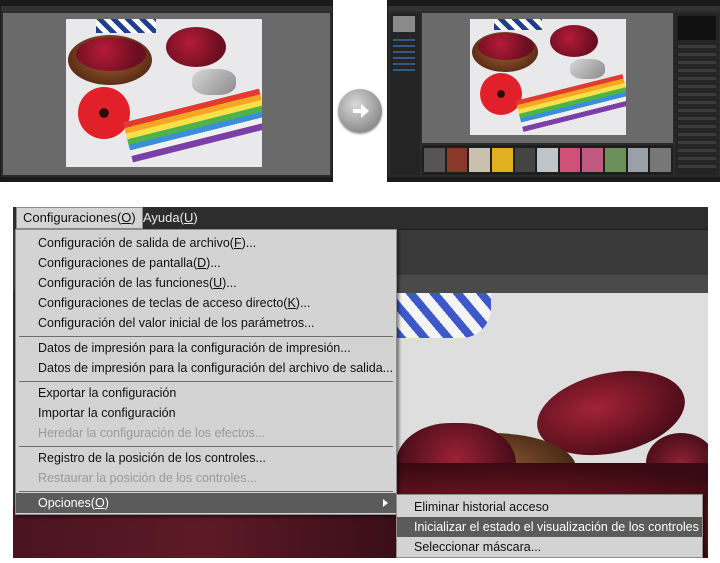  I want to click on submenu-item-eliminar-historial: Eliminar historial acceso, so click(549, 507).